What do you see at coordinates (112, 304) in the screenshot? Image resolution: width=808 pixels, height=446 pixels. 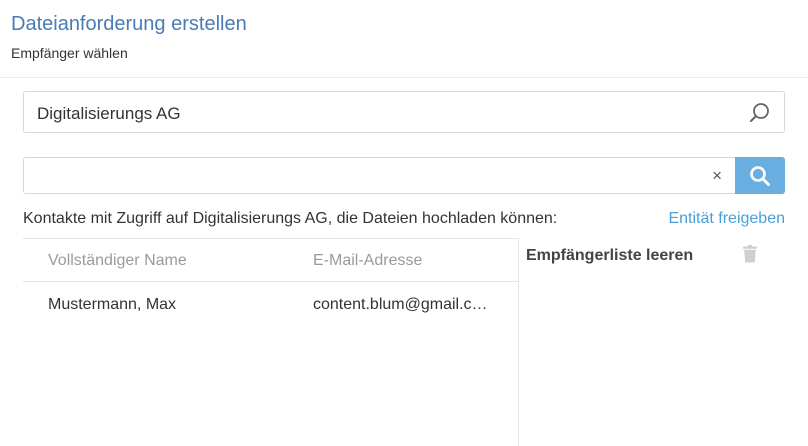 I see `contact-name: Mustermann, Max` at bounding box center [112, 304].